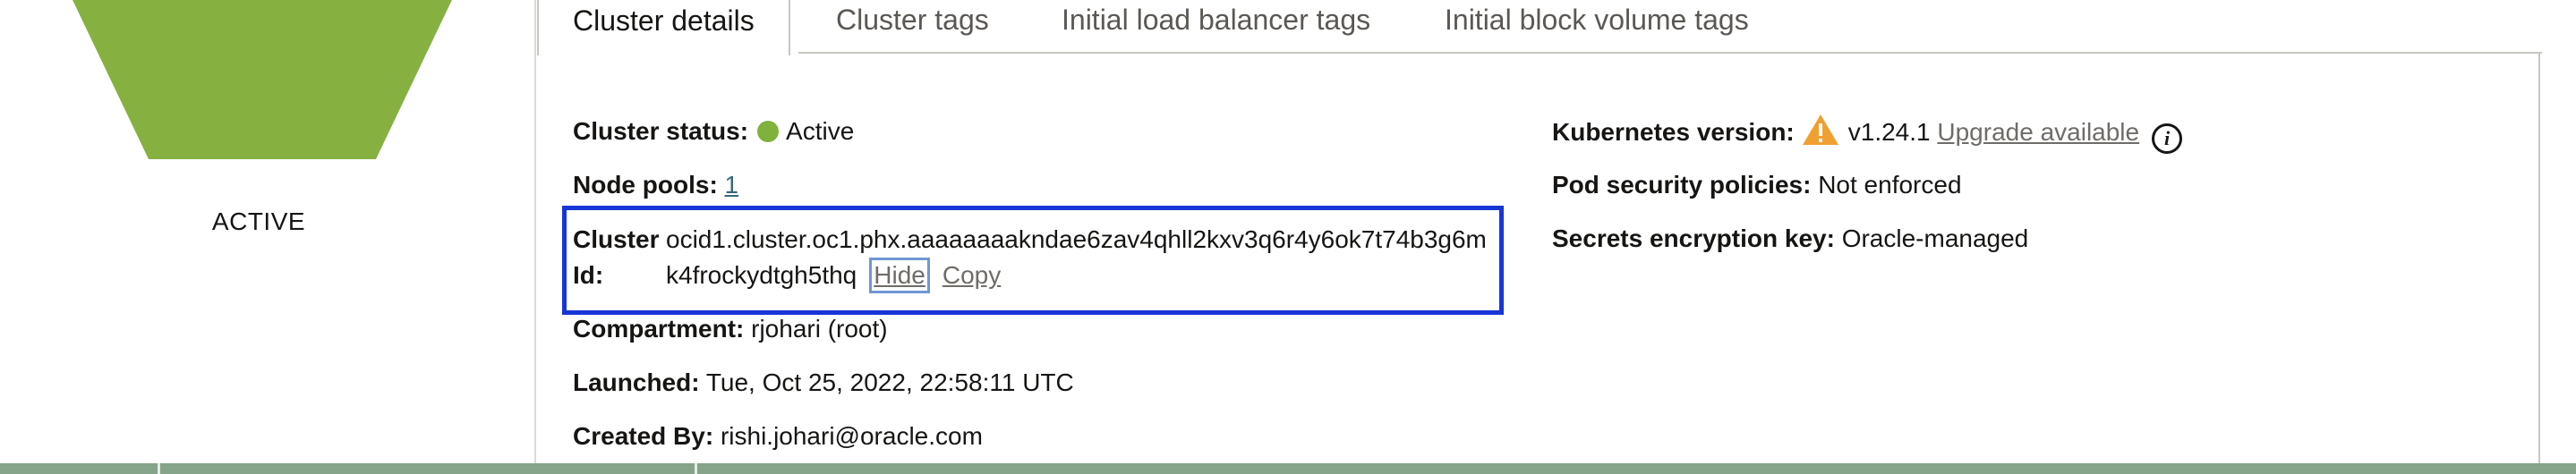 Image resolution: width=2576 pixels, height=474 pixels. I want to click on compartment-label: Compartment:, so click(659, 329).